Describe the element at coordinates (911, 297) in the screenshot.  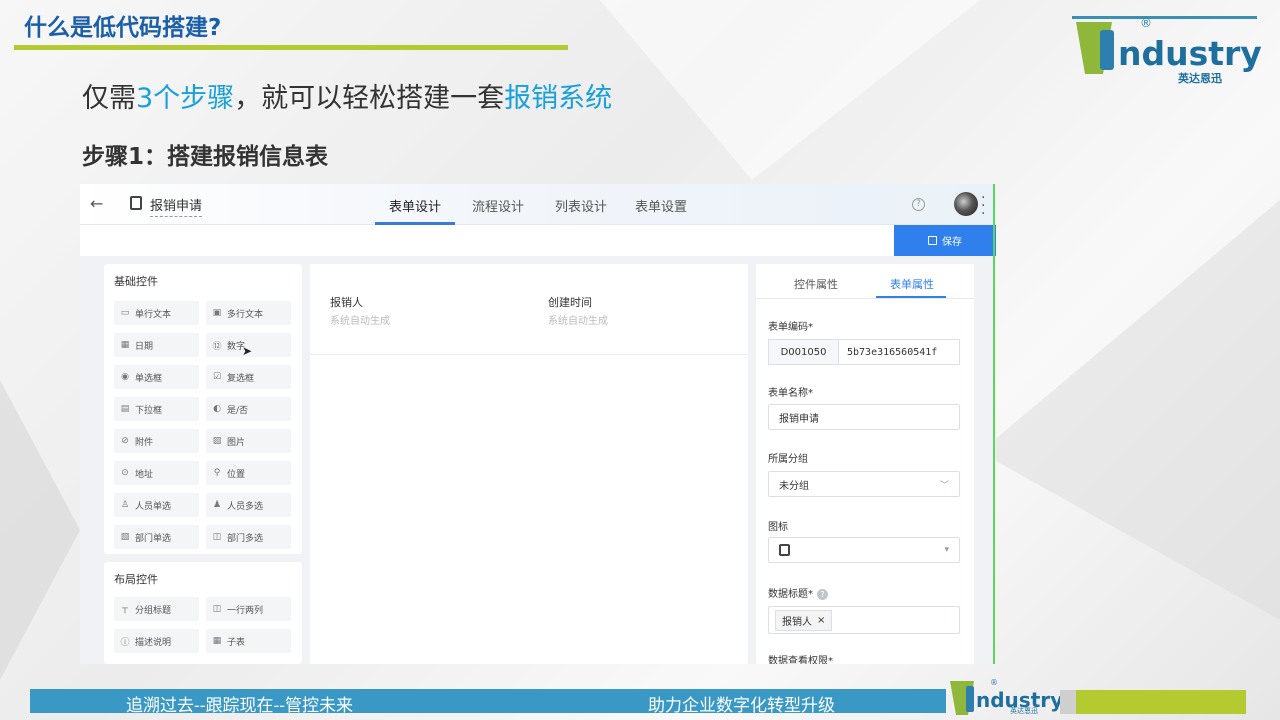
I see `active-tab-indicator` at that location.